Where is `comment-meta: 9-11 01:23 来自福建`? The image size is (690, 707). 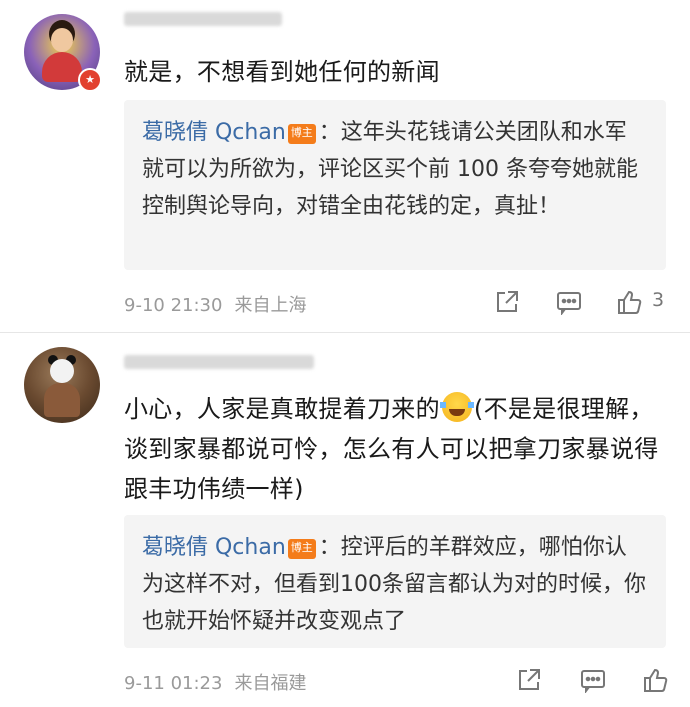 comment-meta: 9-11 01:23 来自福建 is located at coordinates (215, 682).